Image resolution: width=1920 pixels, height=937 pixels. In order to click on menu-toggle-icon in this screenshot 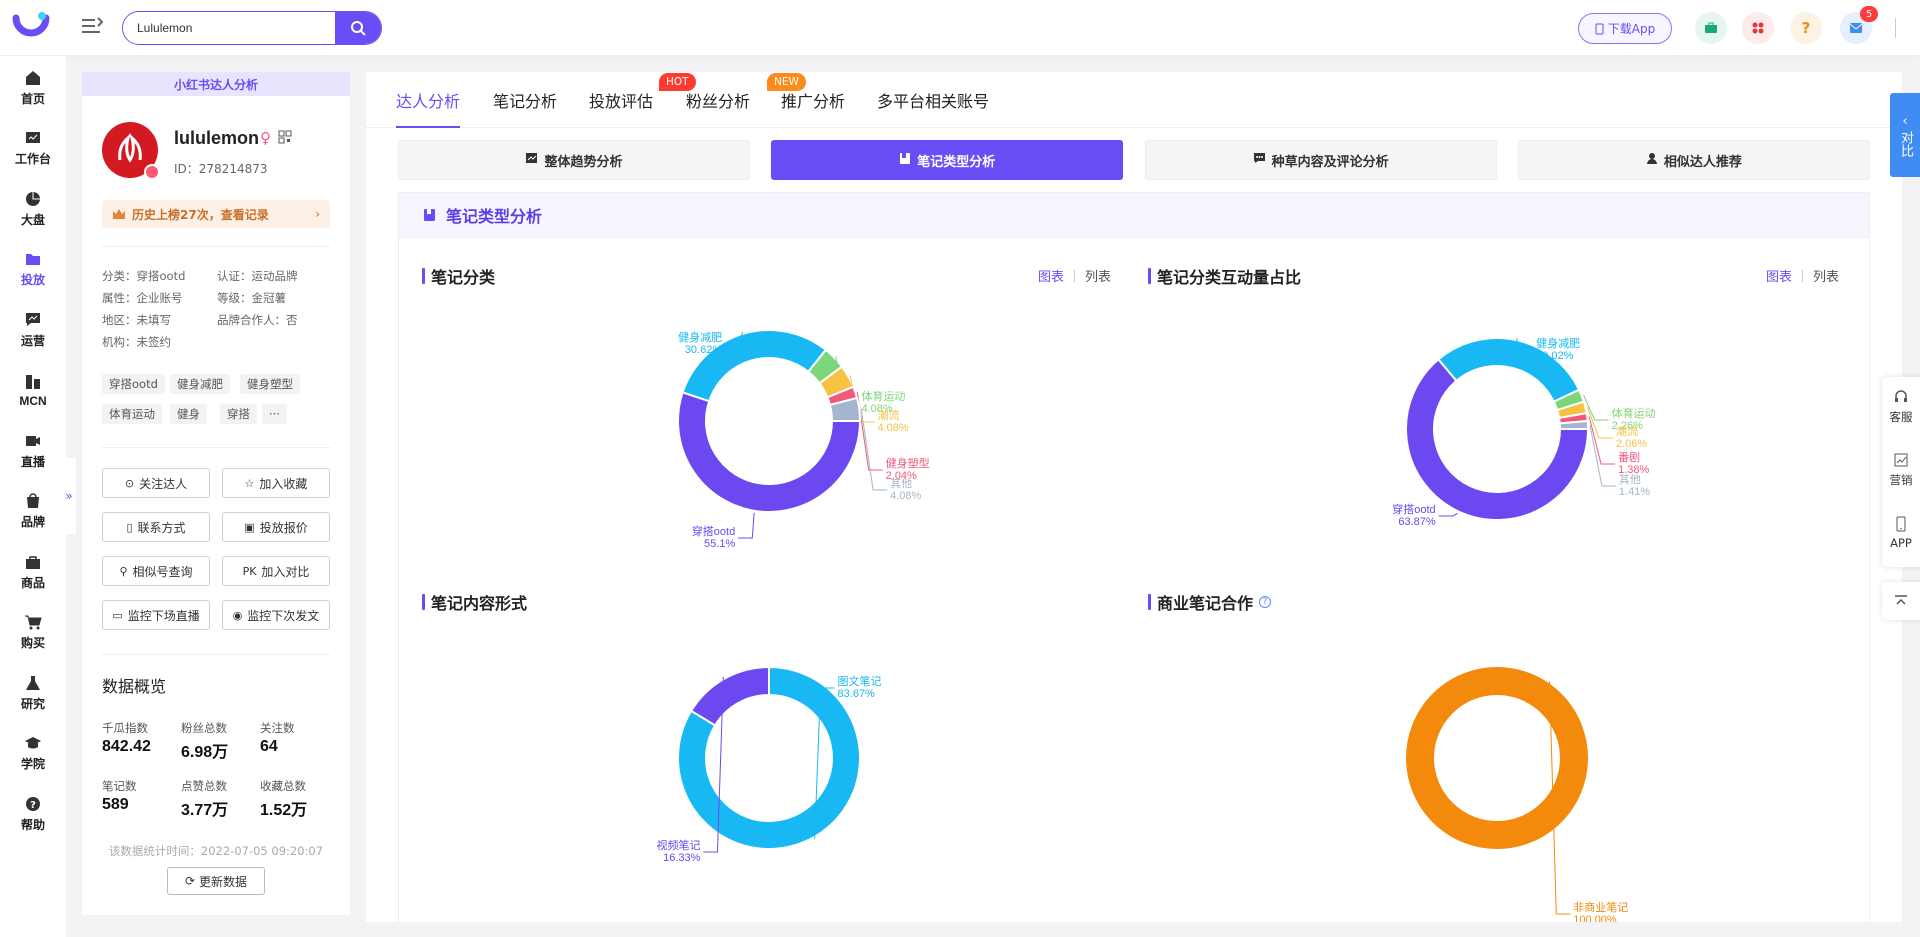, I will do `click(92, 27)`.